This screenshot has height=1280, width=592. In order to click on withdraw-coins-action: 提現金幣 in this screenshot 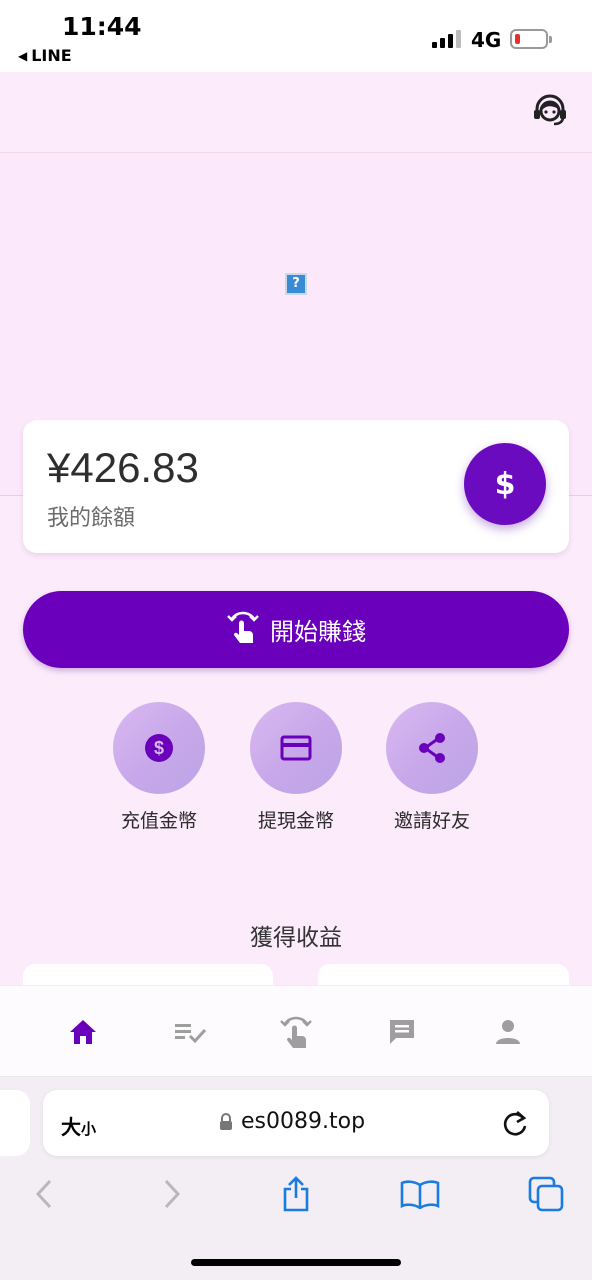, I will do `click(296, 767)`.